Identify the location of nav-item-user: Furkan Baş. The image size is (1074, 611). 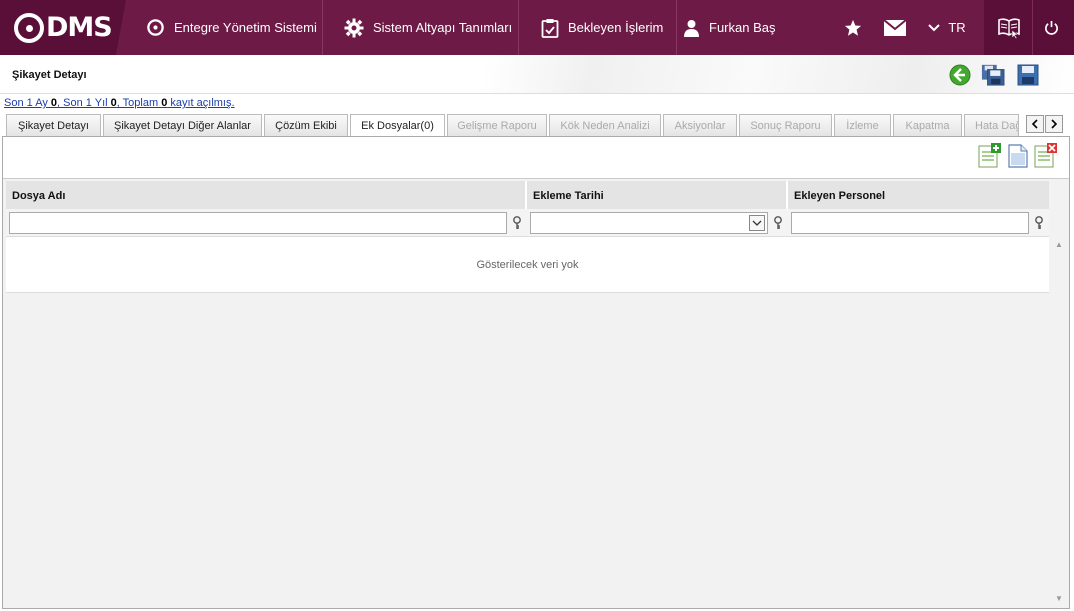
(729, 27).